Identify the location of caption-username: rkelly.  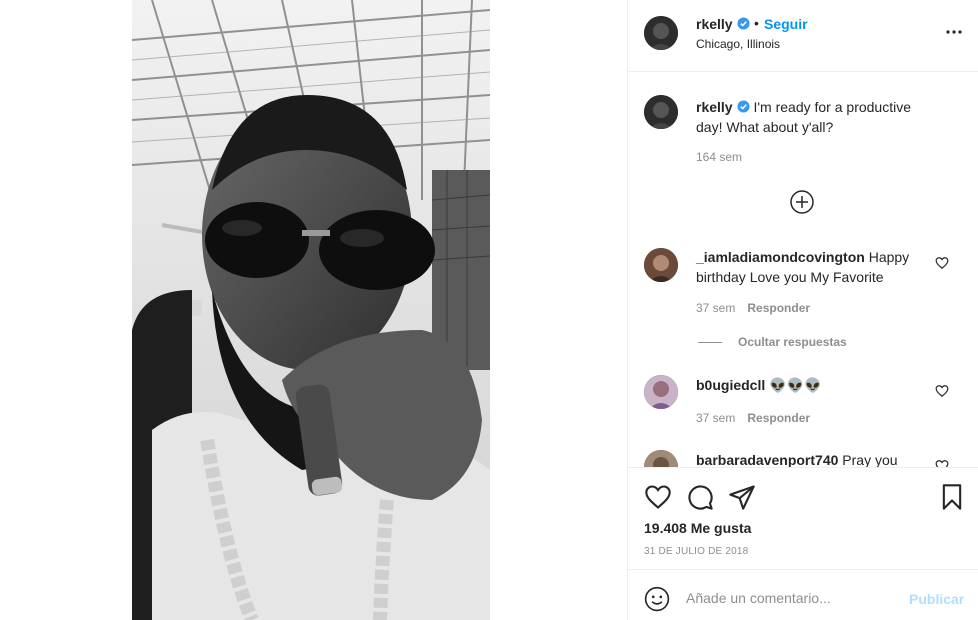
(714, 107).